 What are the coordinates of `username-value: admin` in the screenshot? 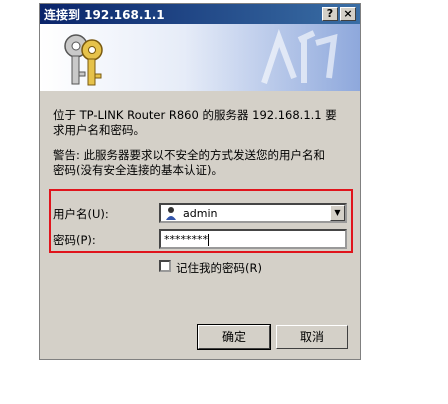 It's located at (200, 213).